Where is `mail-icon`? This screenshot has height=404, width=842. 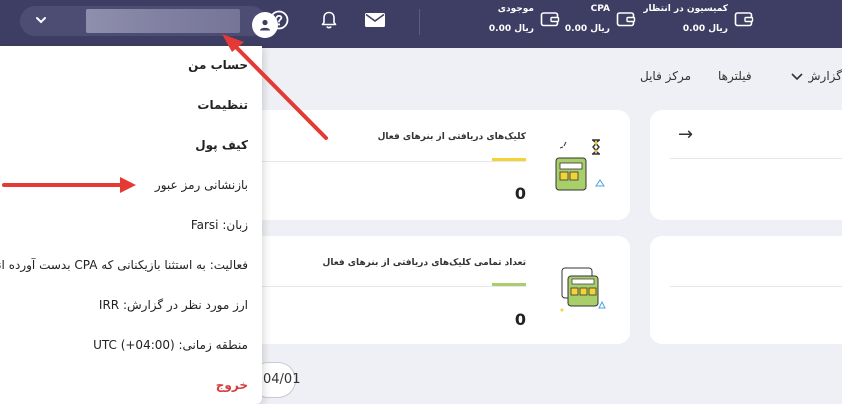 mail-icon is located at coordinates (375, 20).